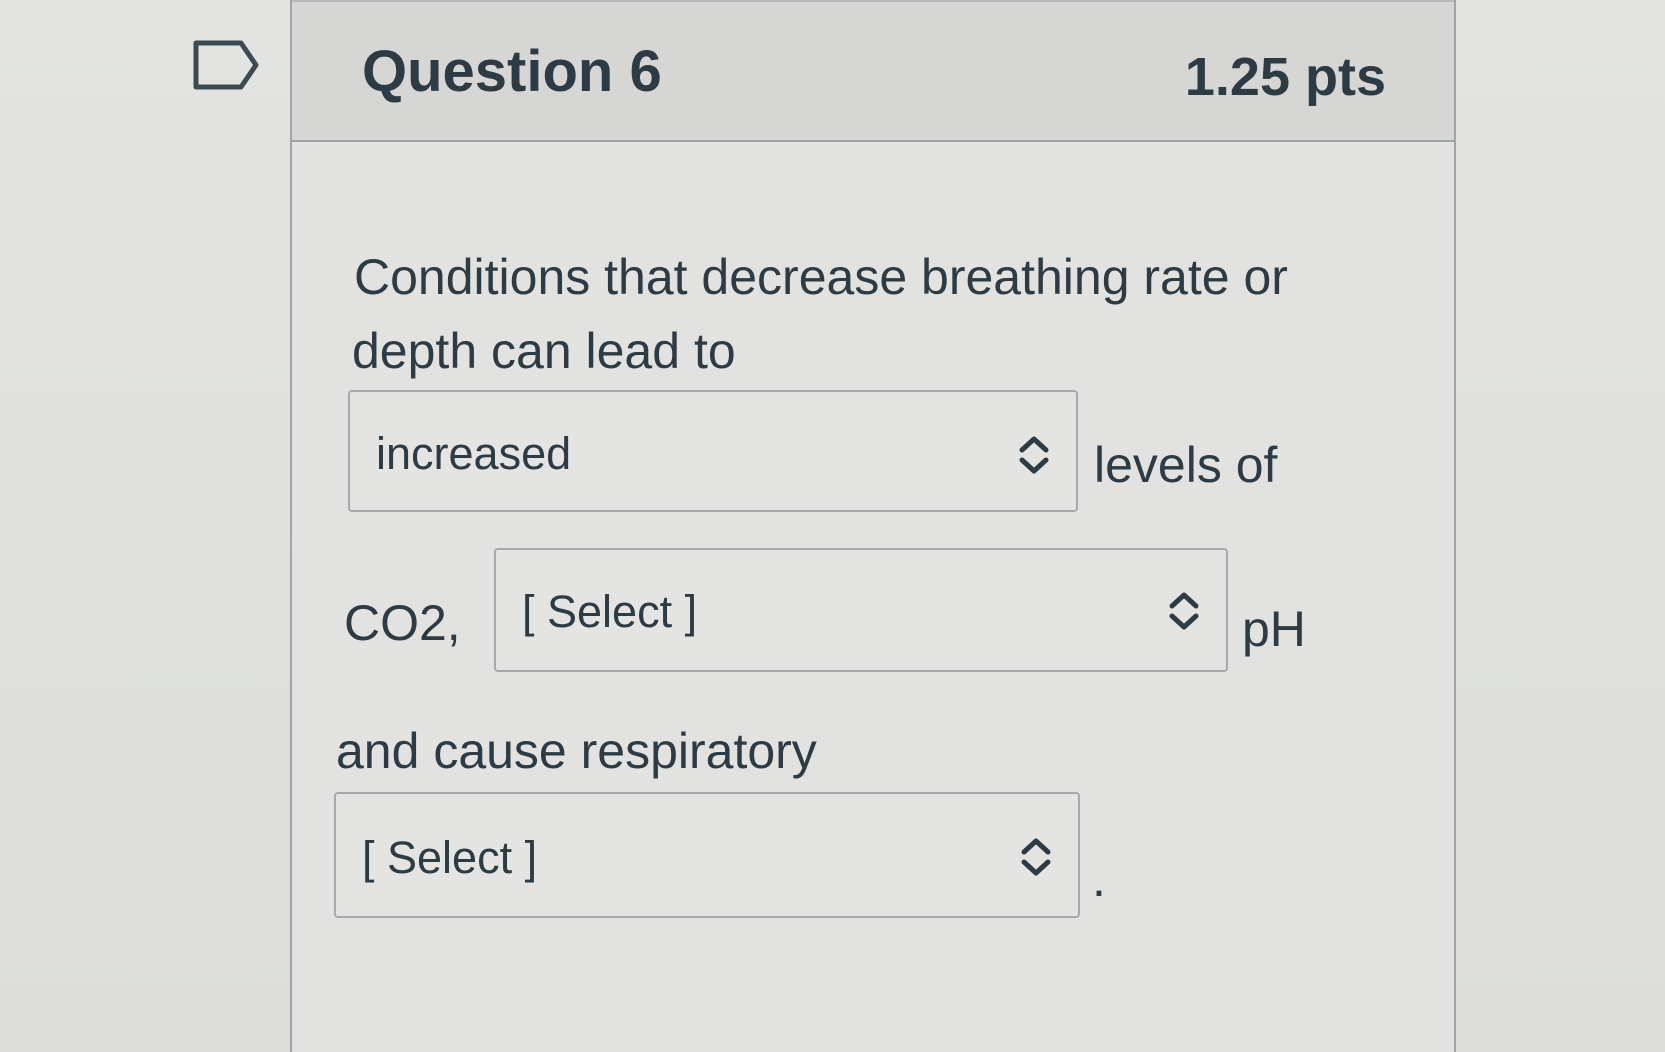  I want to click on question-title: Question 6, so click(512, 71).